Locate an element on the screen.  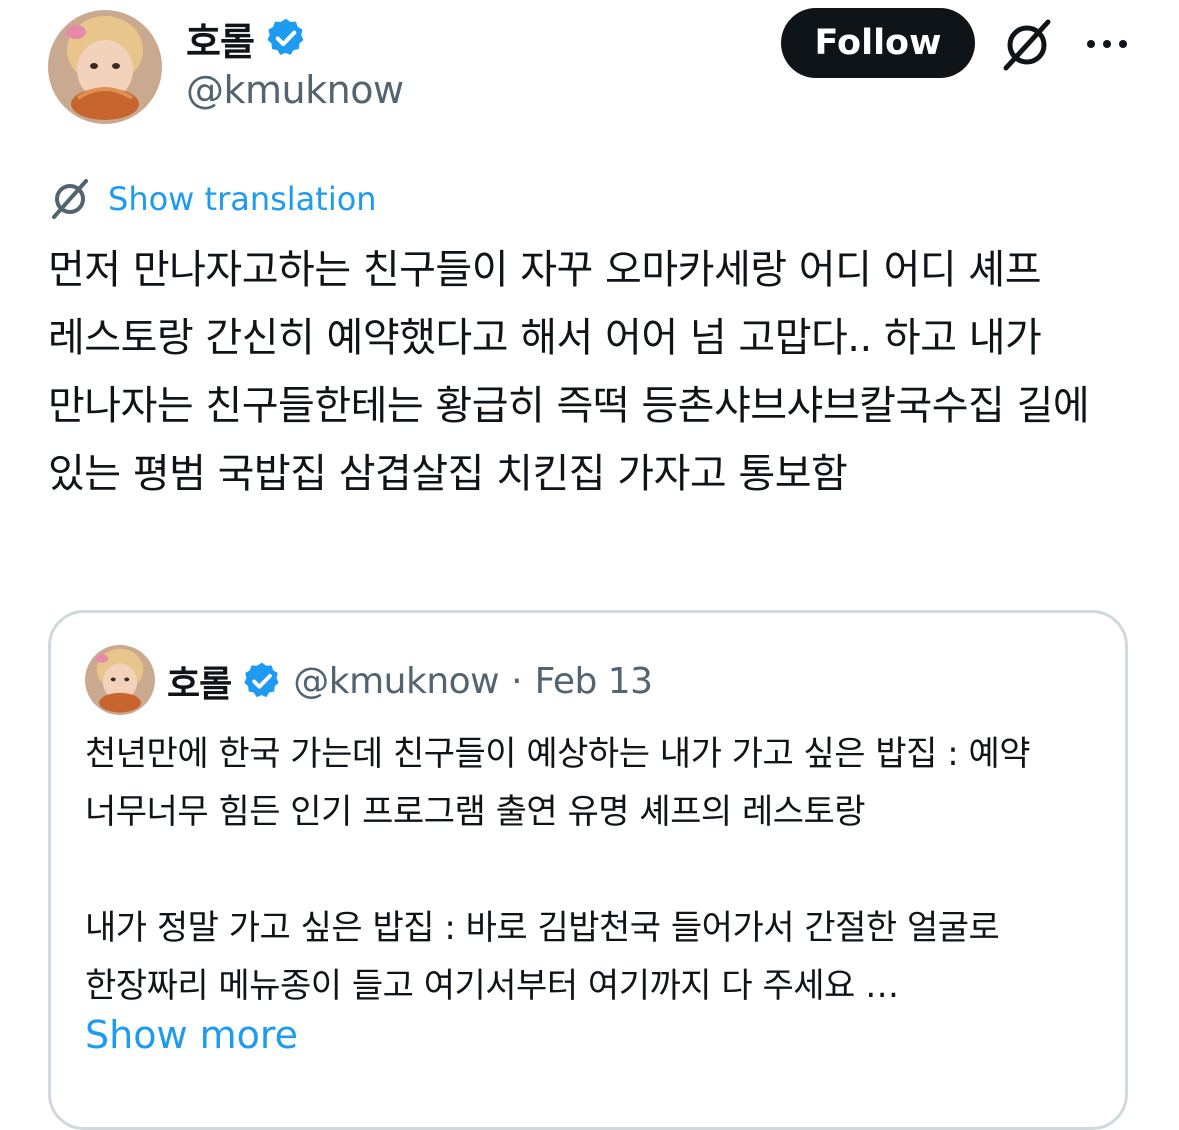
follow-button: Follow is located at coordinates (878, 43).